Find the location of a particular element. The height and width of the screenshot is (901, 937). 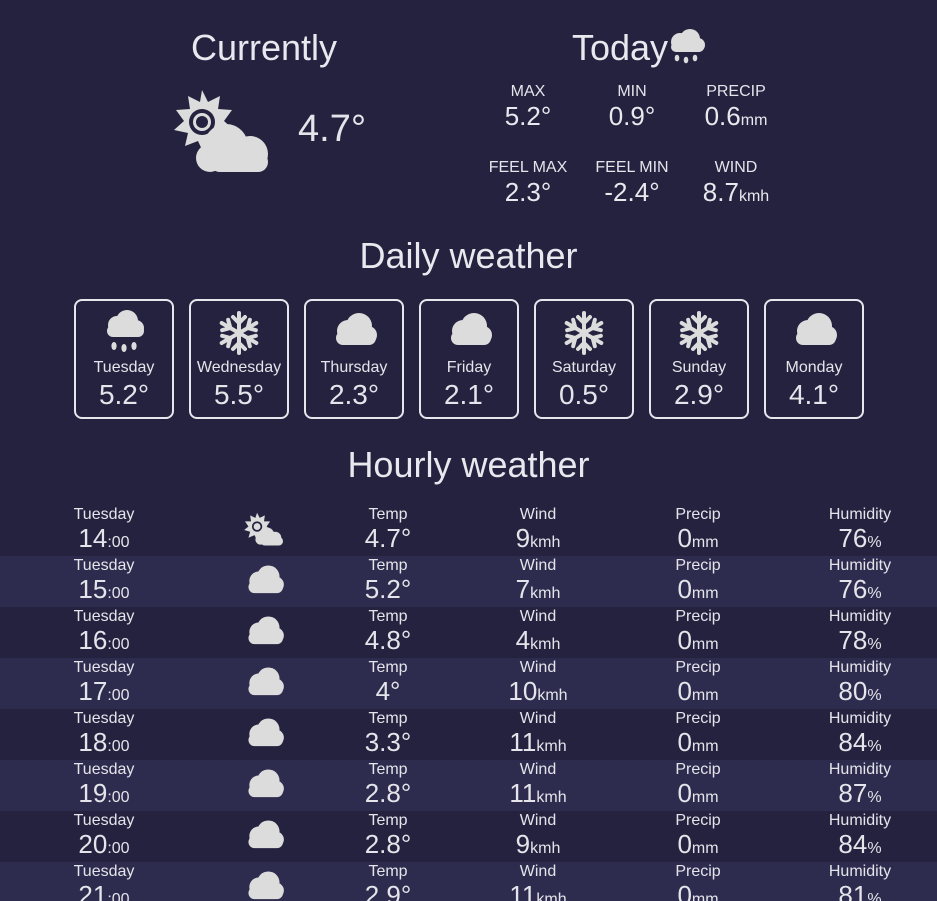

hour-value: 16 is located at coordinates (93, 640).